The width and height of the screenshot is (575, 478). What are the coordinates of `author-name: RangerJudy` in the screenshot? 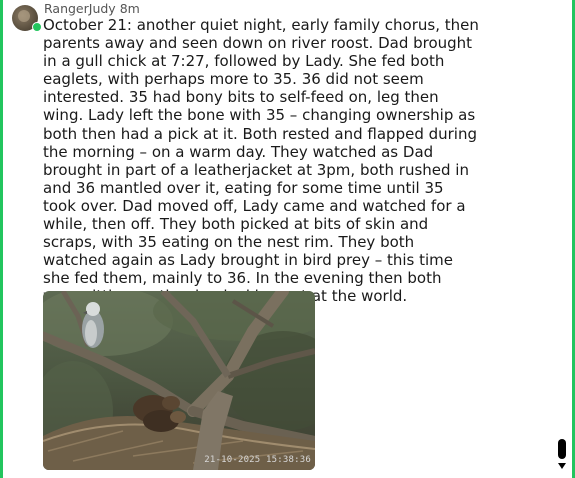 It's located at (80, 8).